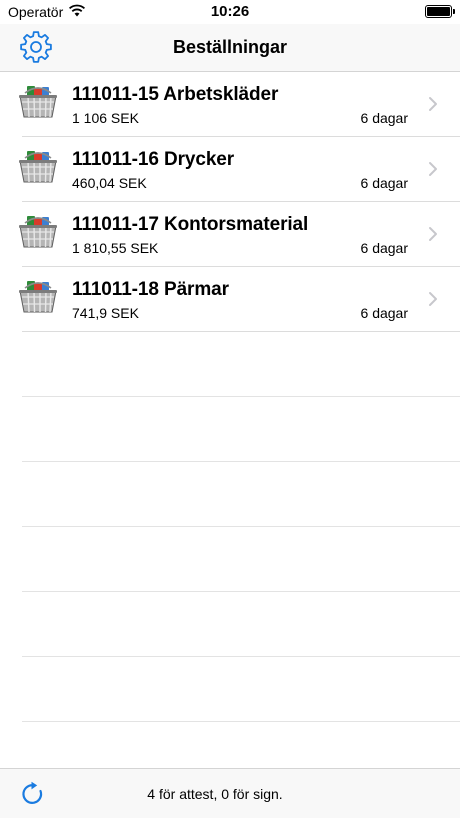 Image resolution: width=460 pixels, height=818 pixels. Describe the element at coordinates (105, 118) in the screenshot. I see `order-amount: 1 106 SEK` at that location.